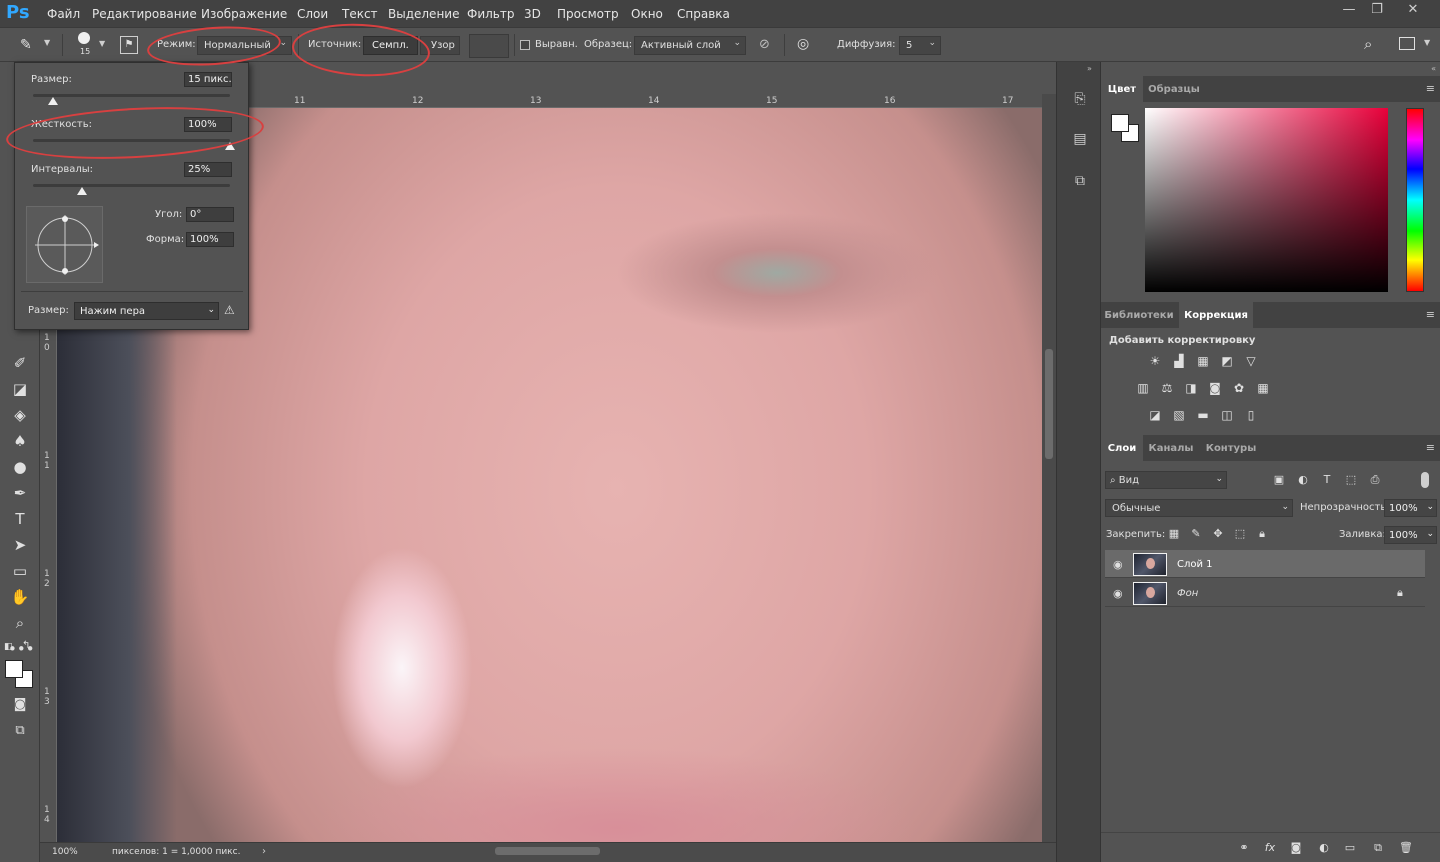 The image size is (1440, 862). What do you see at coordinates (1375, 480) in the screenshot?
I see `filter-smart-object-icon: ⎙` at bounding box center [1375, 480].